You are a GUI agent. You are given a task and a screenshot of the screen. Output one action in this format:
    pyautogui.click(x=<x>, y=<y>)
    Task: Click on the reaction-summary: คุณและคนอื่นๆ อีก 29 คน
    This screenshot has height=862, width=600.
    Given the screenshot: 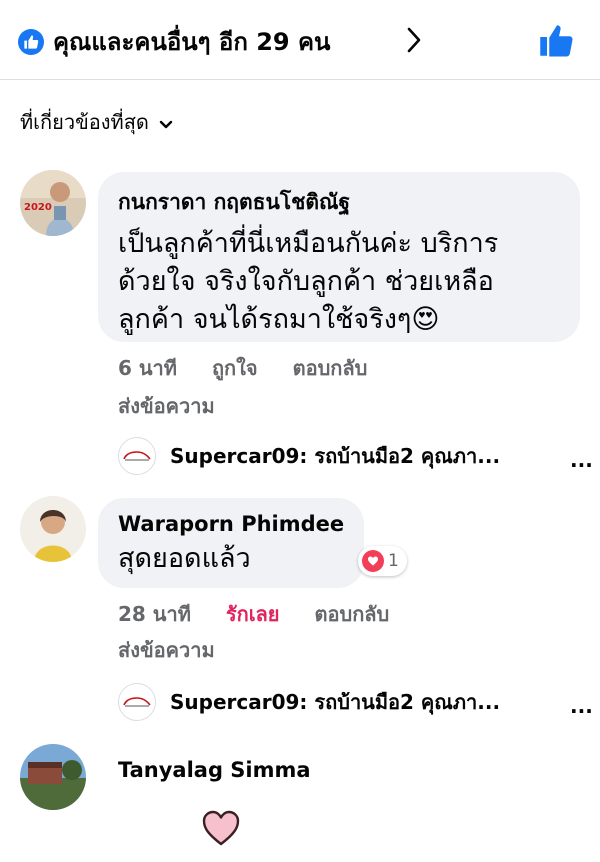 What is the action you would take?
    pyautogui.click(x=174, y=41)
    